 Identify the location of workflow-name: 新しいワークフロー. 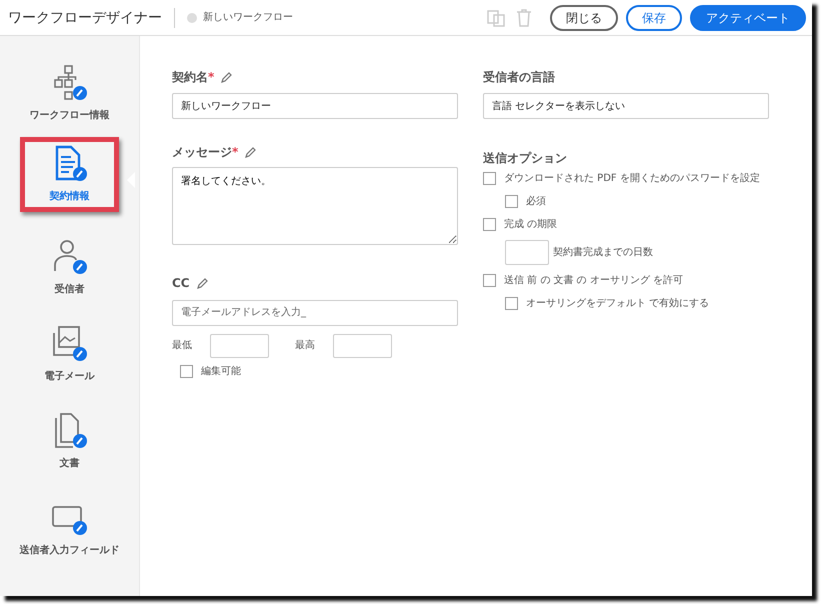
(248, 17).